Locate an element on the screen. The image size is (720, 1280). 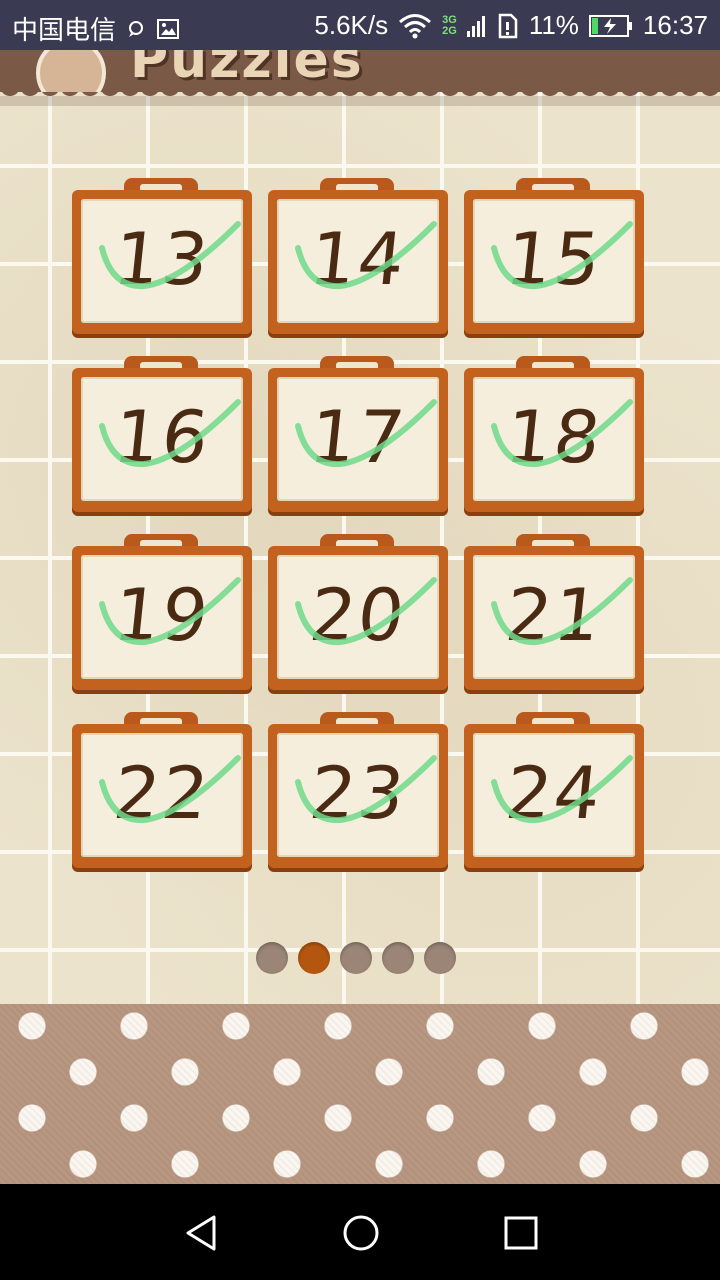
clock: 16:37 is located at coordinates (675, 25).